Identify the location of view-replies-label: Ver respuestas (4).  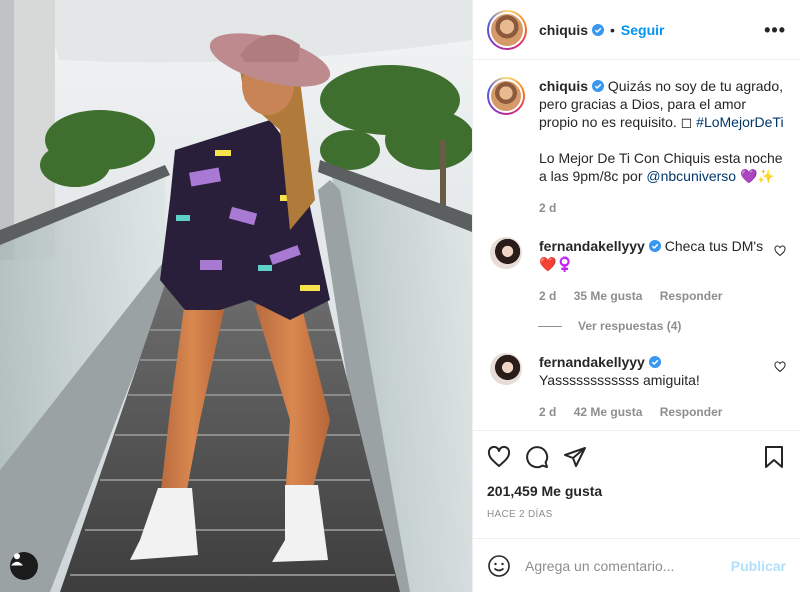
(630, 326).